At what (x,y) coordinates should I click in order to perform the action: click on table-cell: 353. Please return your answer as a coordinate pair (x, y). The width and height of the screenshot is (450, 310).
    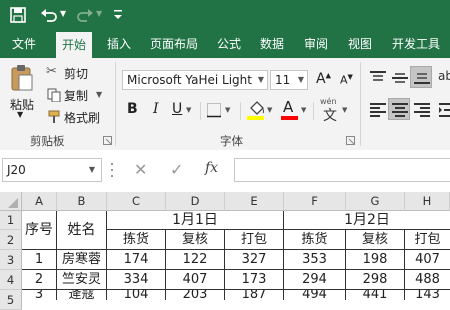
    Looking at the image, I should click on (315, 260).